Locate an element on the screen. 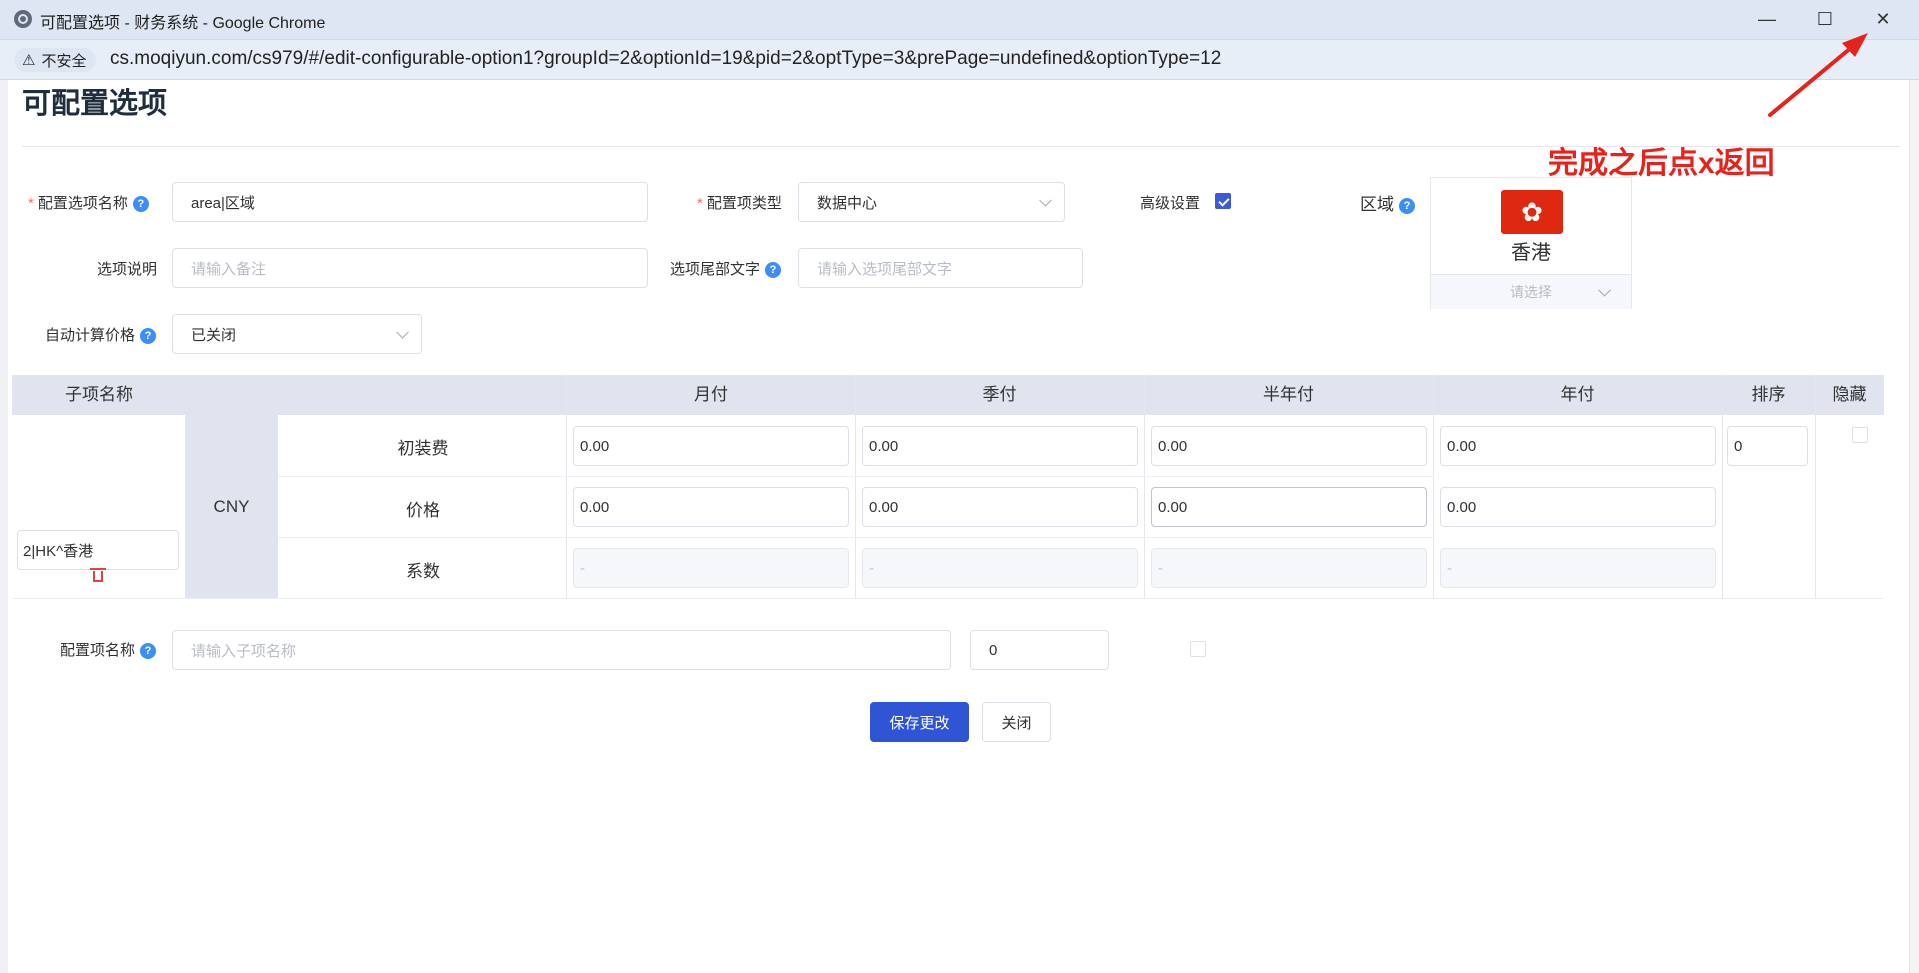 The height and width of the screenshot is (973, 1919). option-name-label: * 配置选项名称? is located at coordinates (88, 202).